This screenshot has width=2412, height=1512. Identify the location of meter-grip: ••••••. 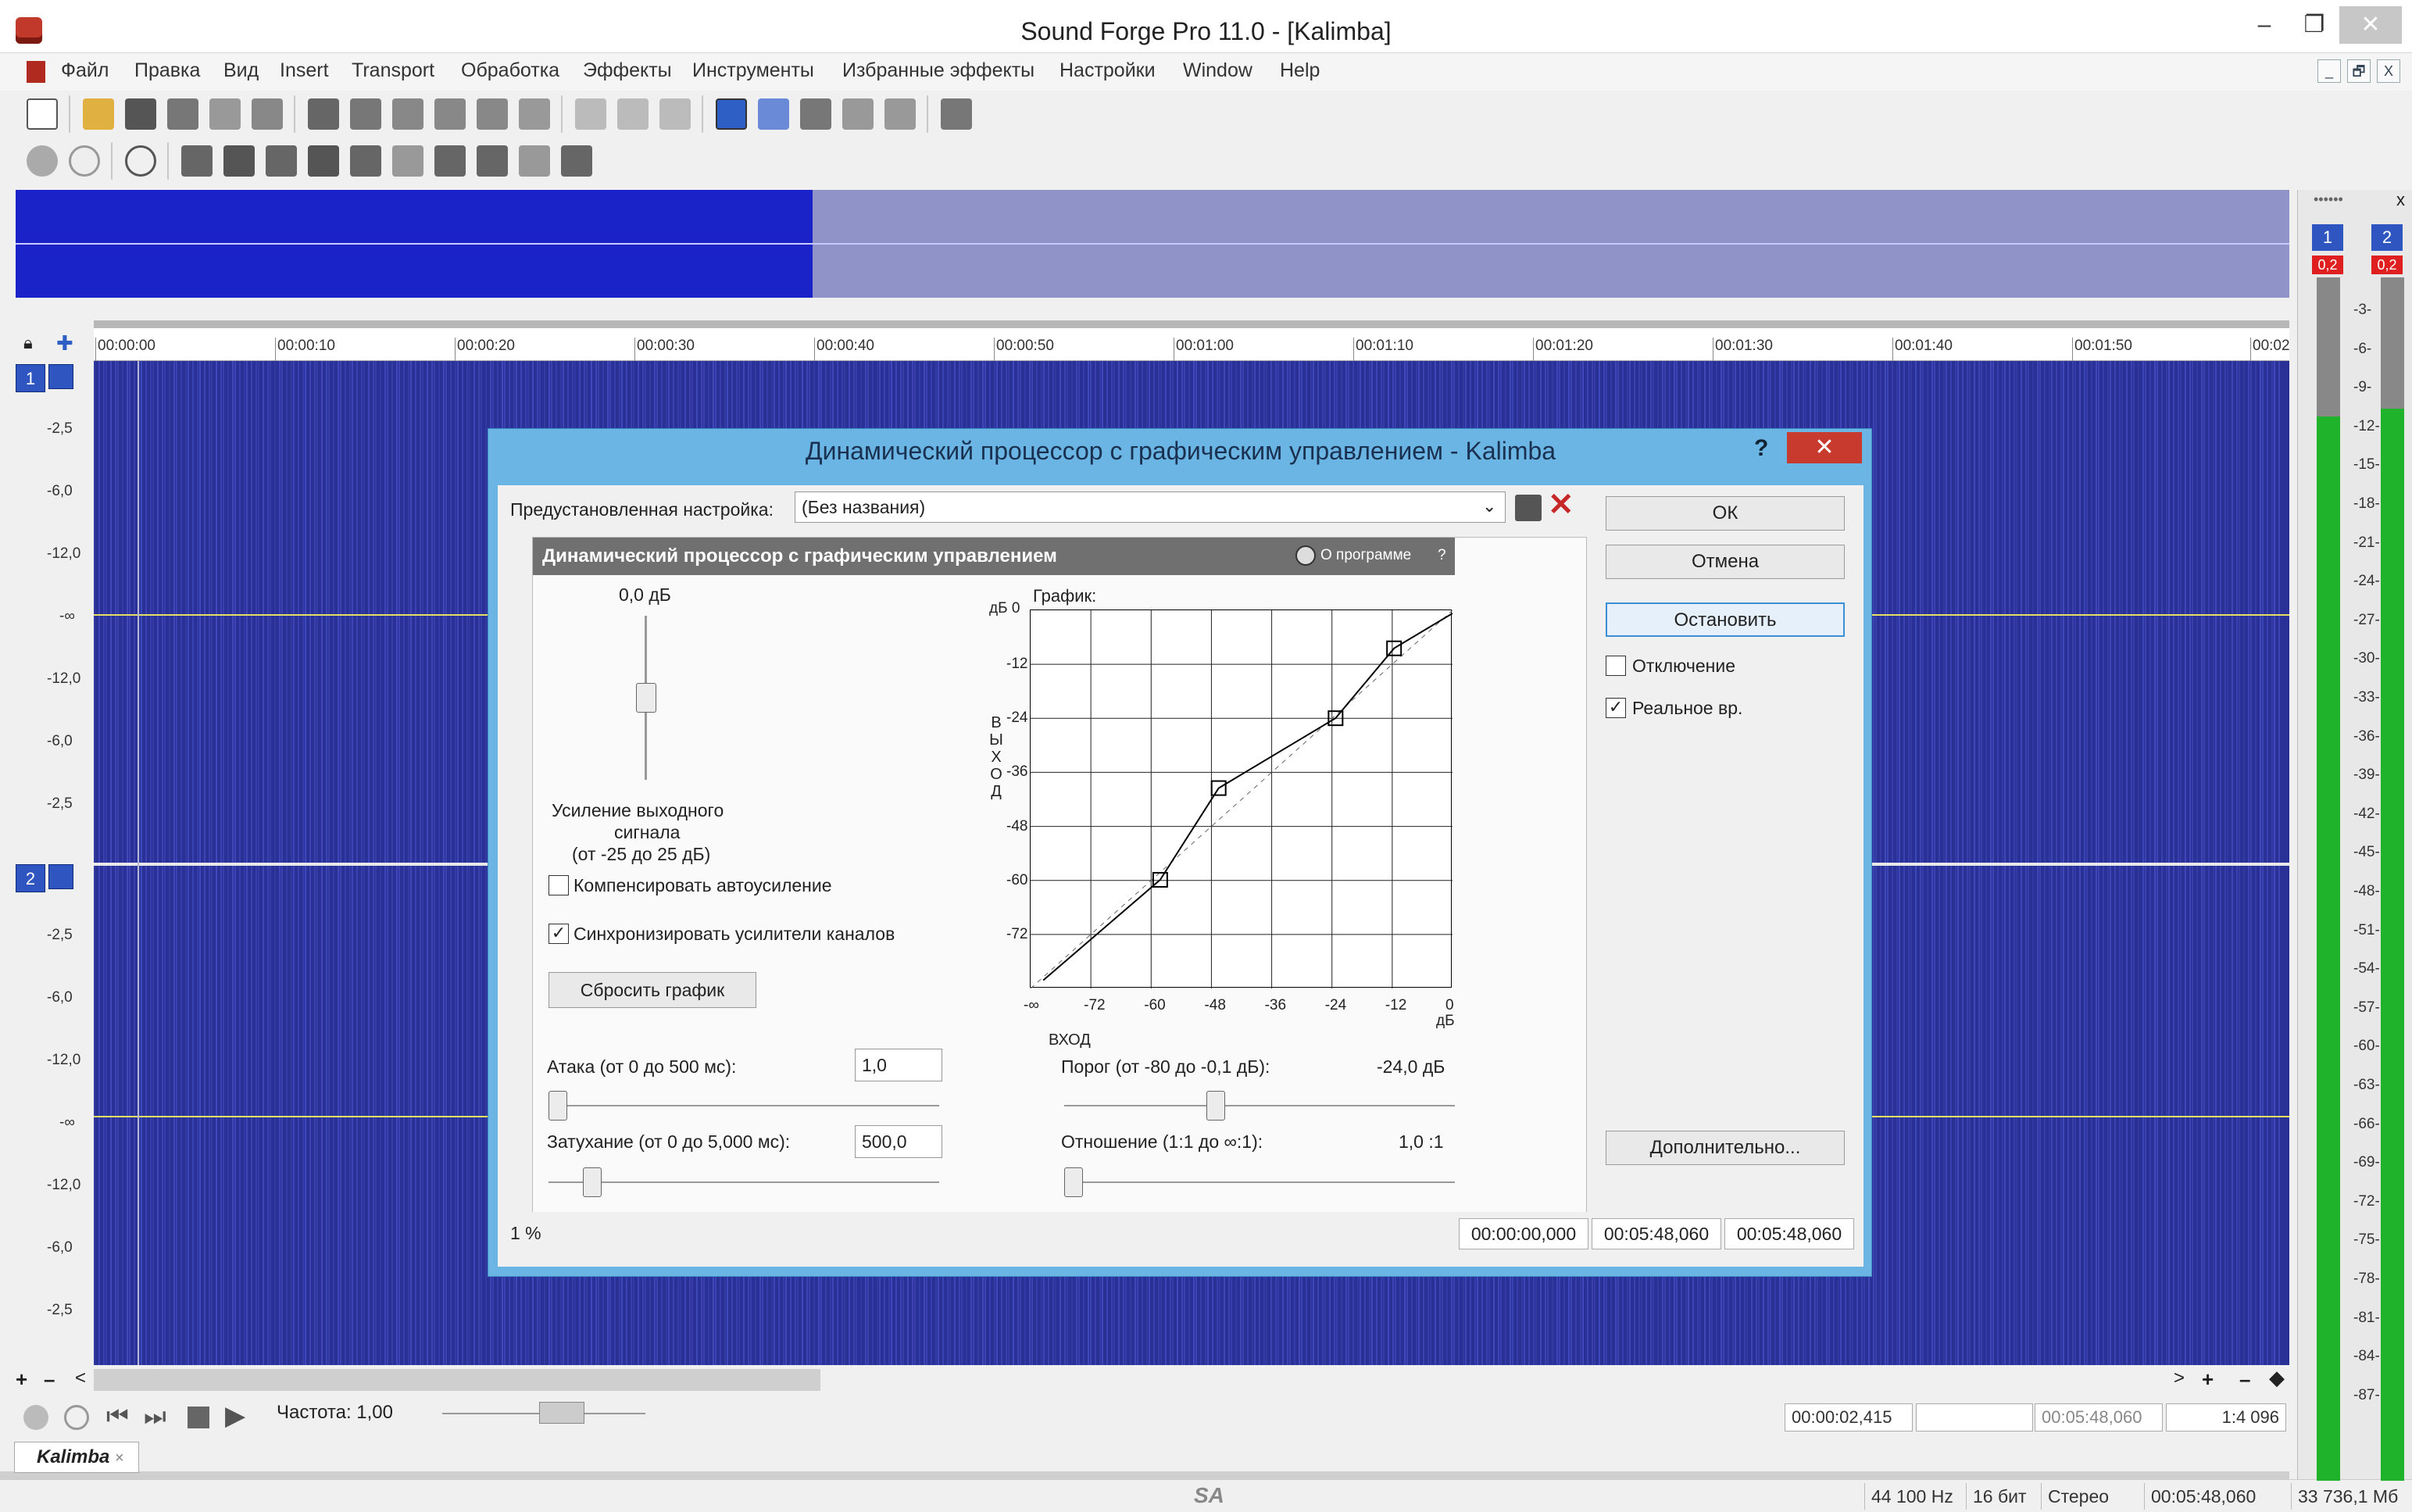
(2328, 199).